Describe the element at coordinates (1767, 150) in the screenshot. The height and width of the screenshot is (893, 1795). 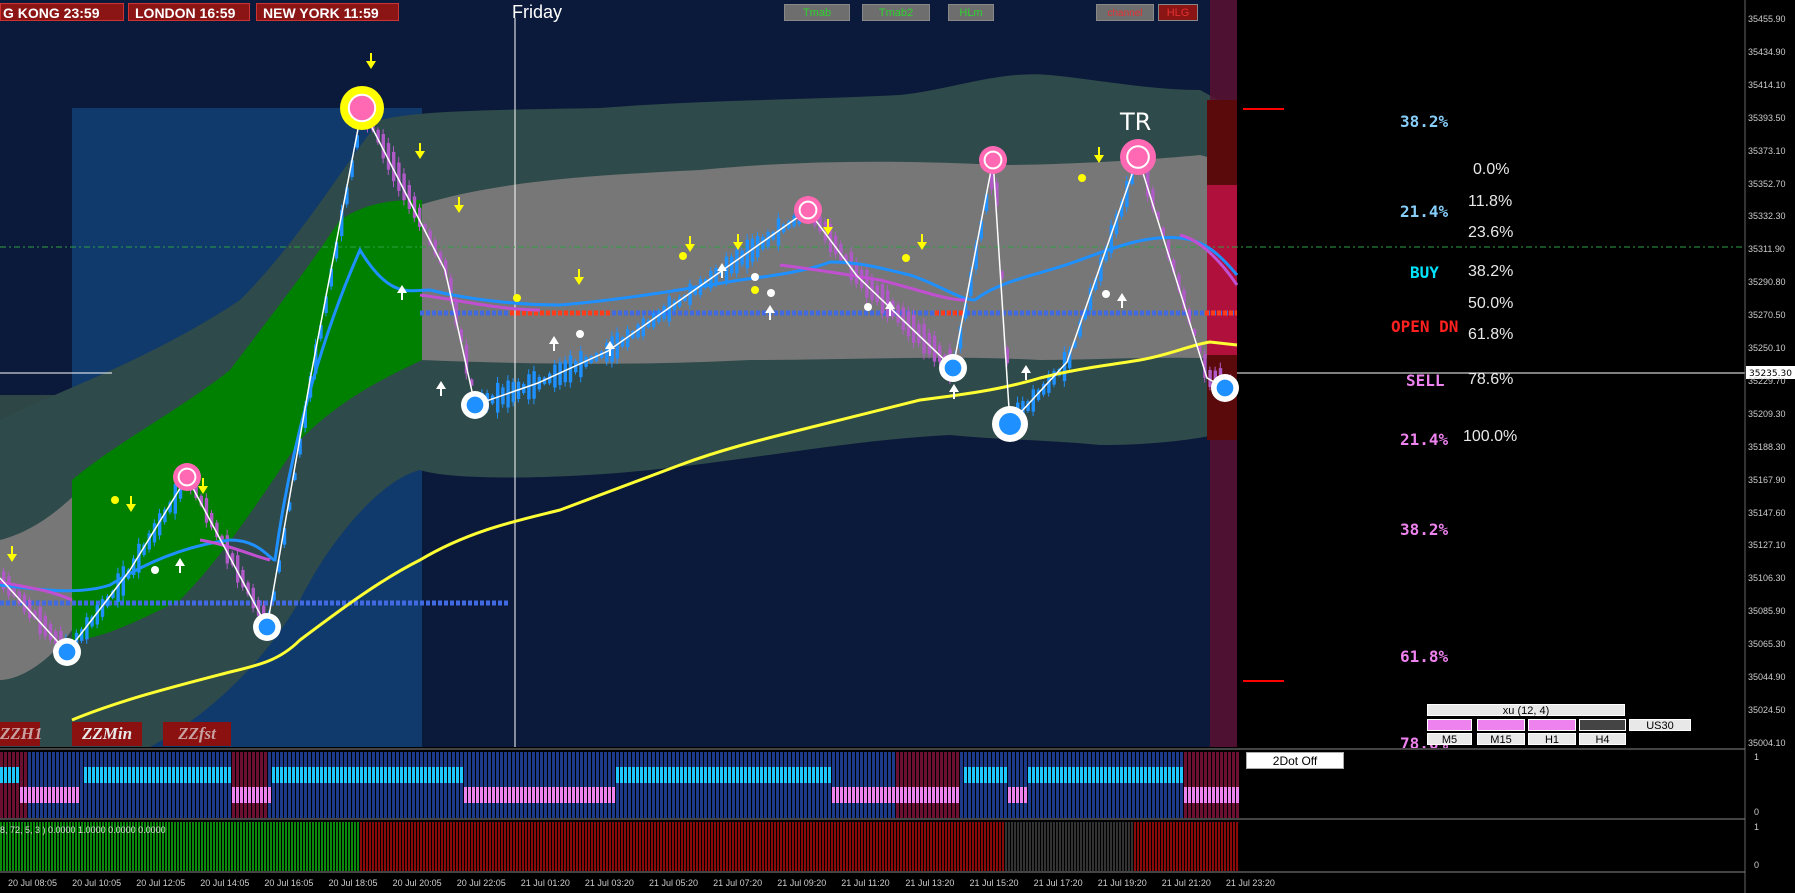
I see `price-tick: 35373.10` at that location.